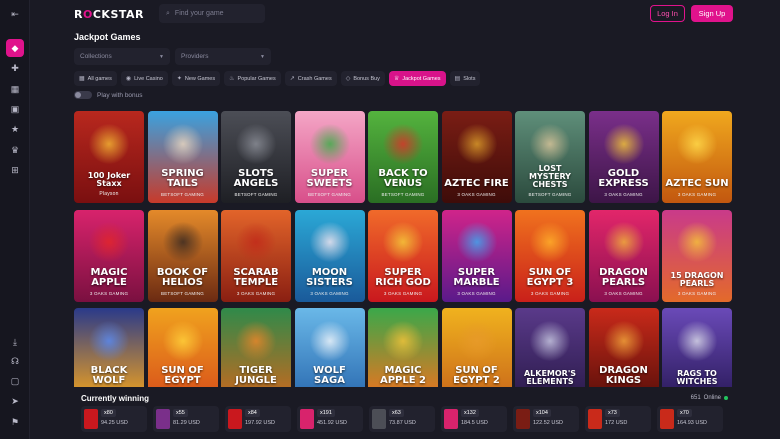 The image size is (780, 439). What do you see at coordinates (15, 381) in the screenshot?
I see `square-icon: ▢` at bounding box center [15, 381].